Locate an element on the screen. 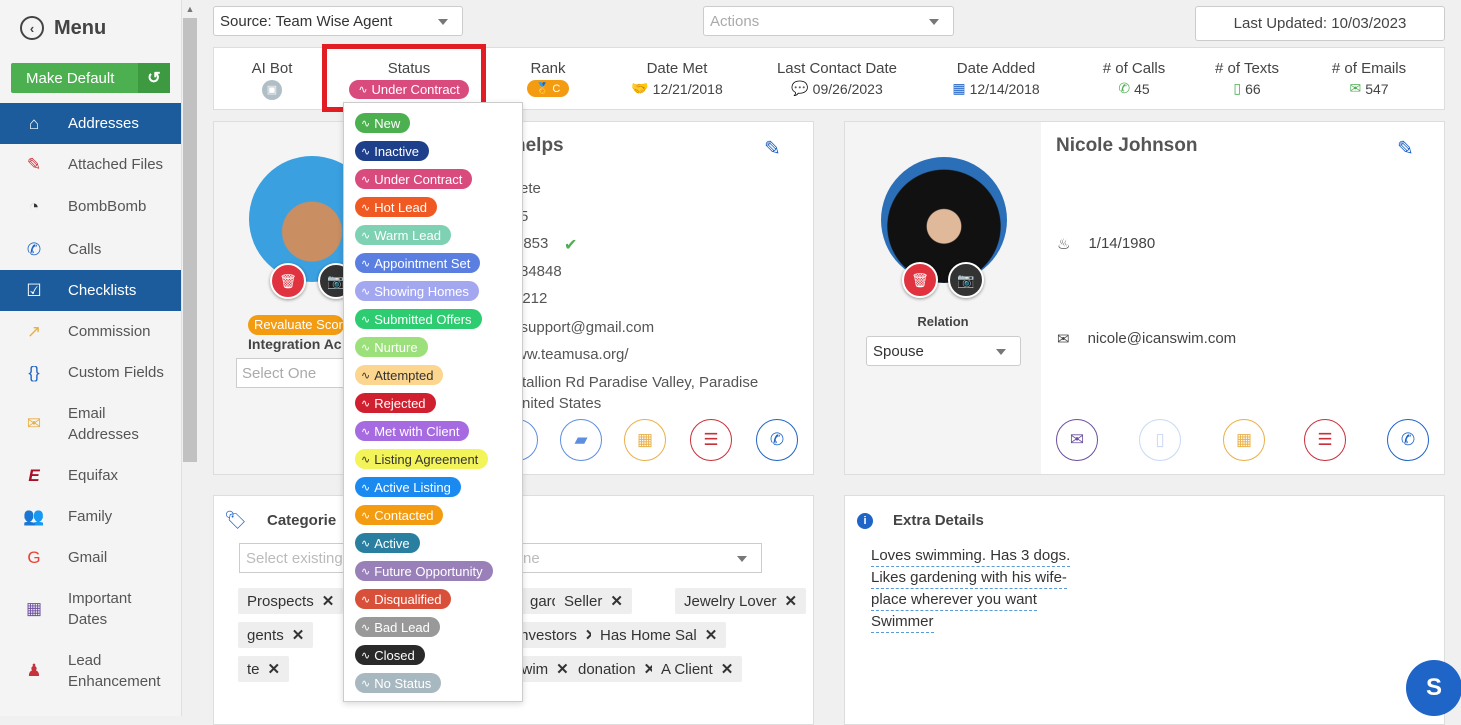 The height and width of the screenshot is (725, 1461). stat-ai-bot: AI Bot ▣ is located at coordinates (272, 80).